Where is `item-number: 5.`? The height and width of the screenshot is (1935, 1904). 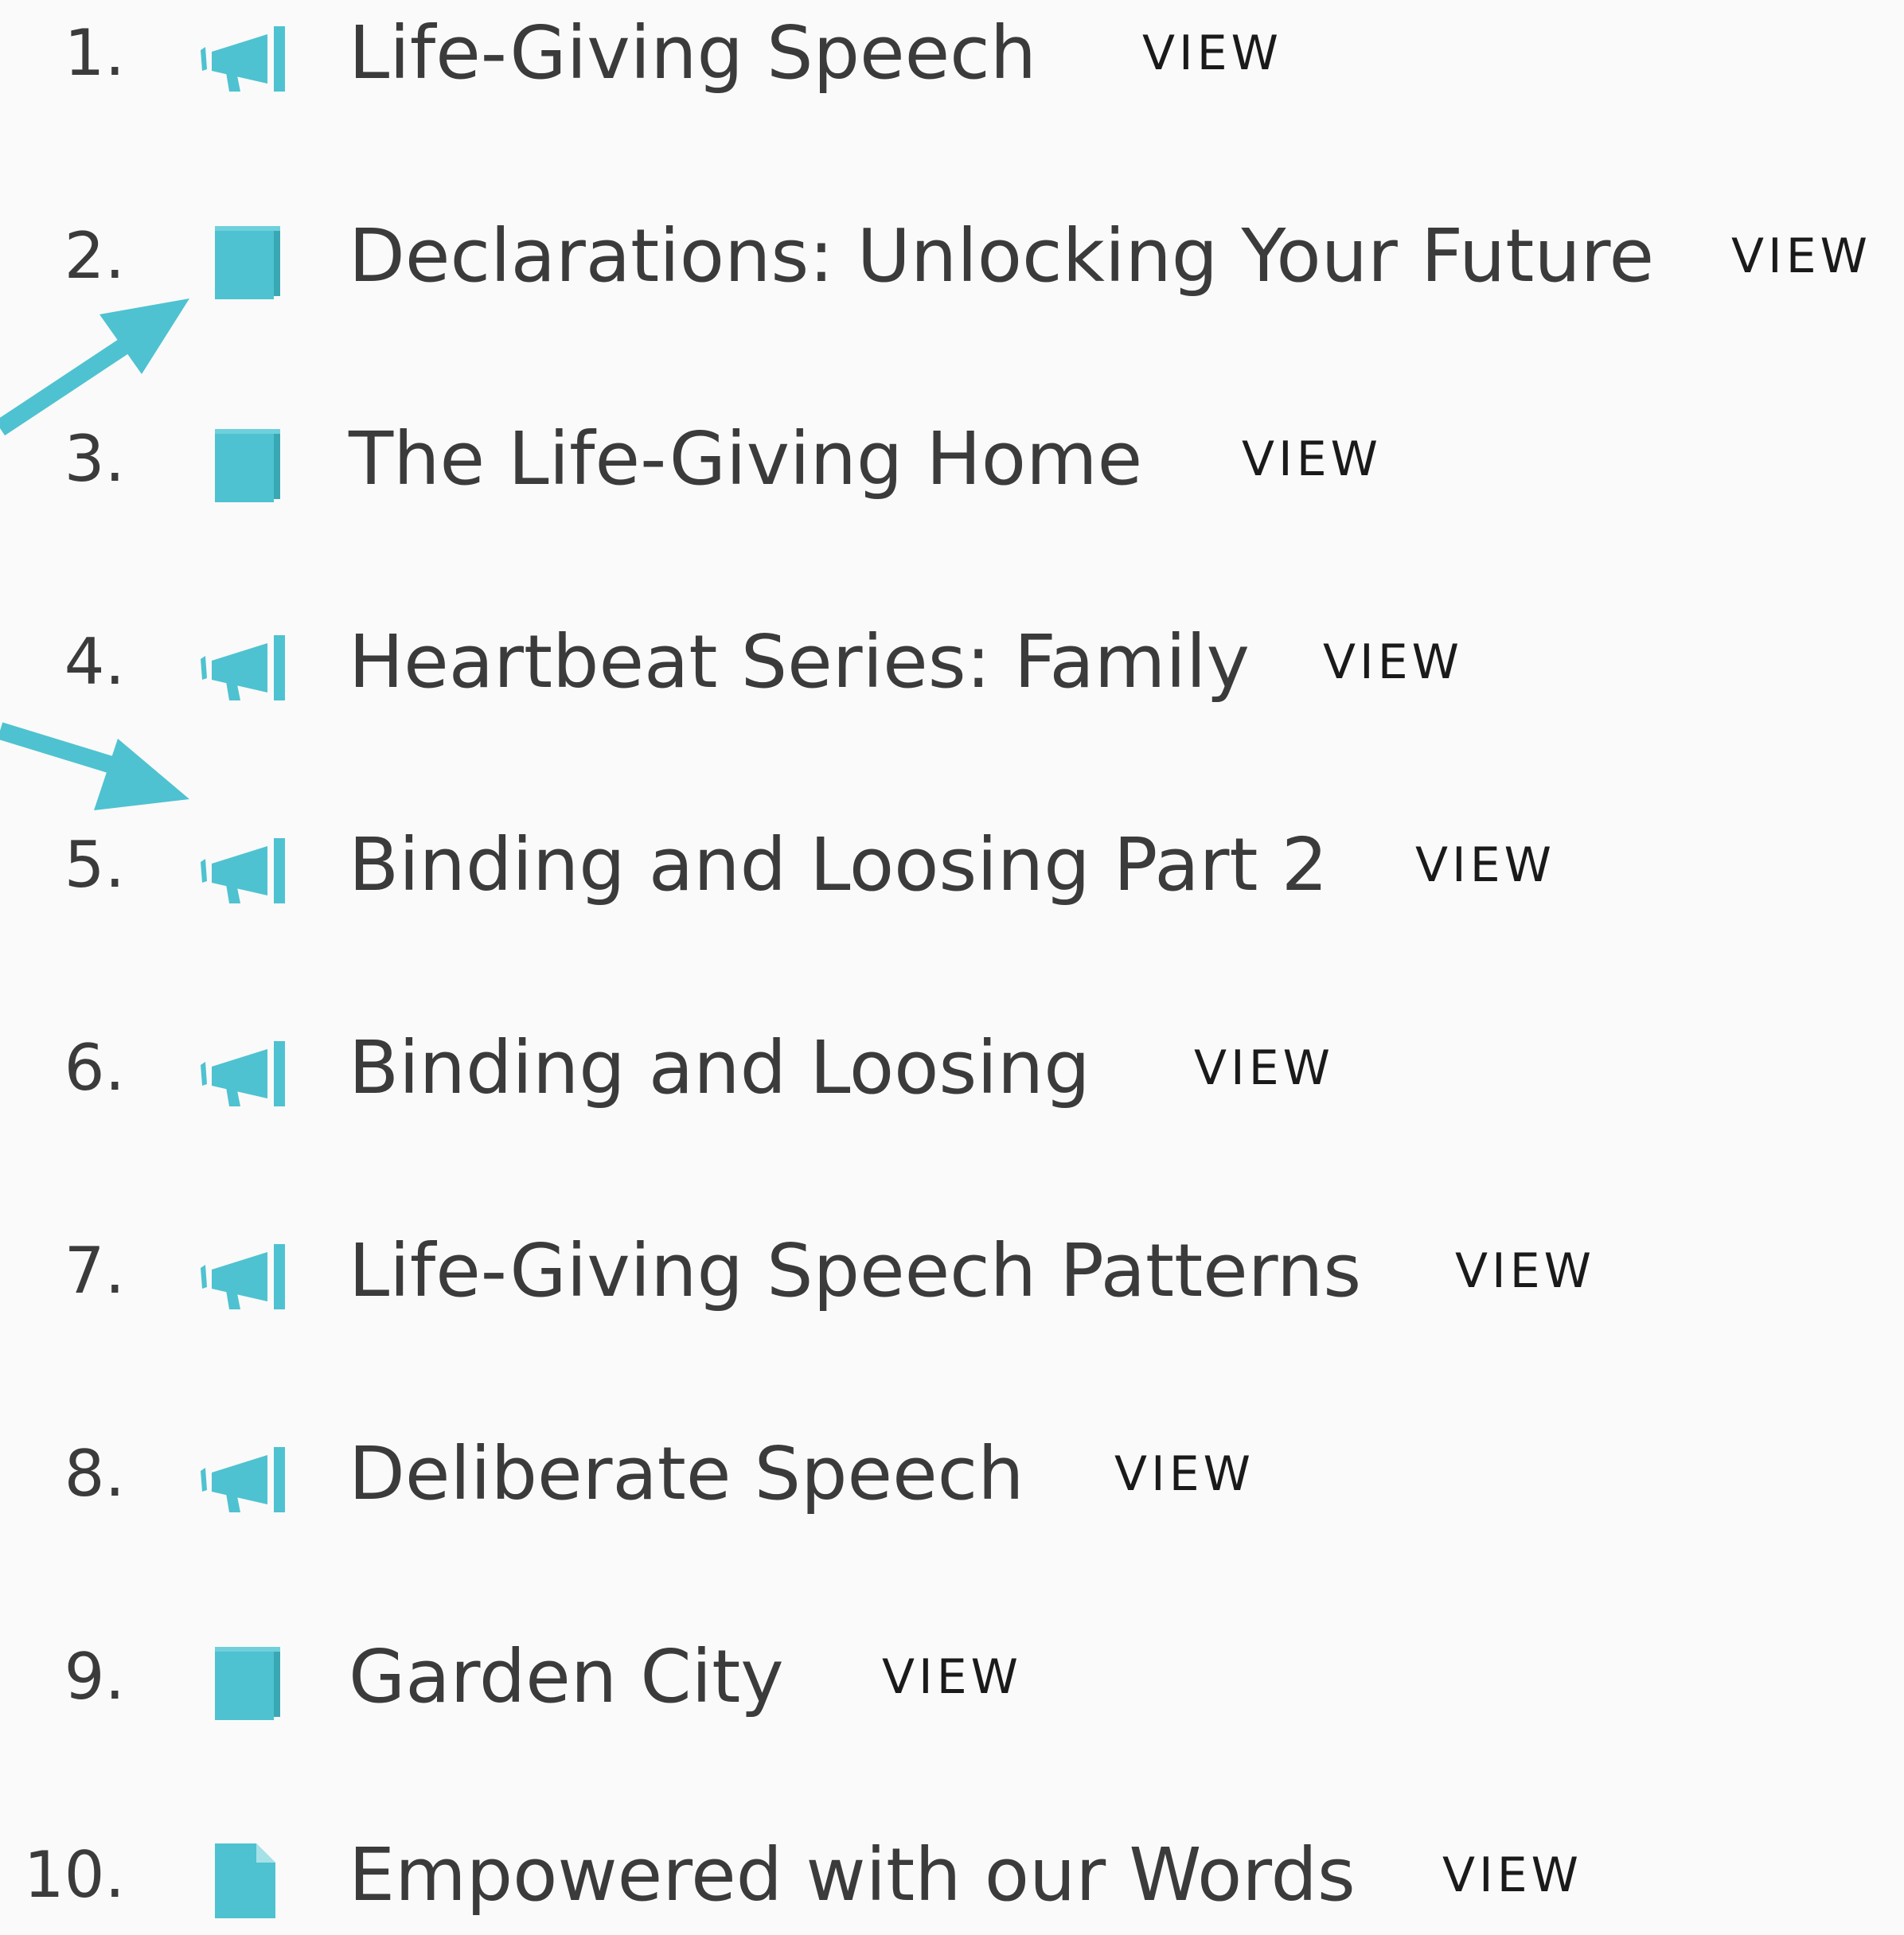
item-number: 5. is located at coordinates (94, 865).